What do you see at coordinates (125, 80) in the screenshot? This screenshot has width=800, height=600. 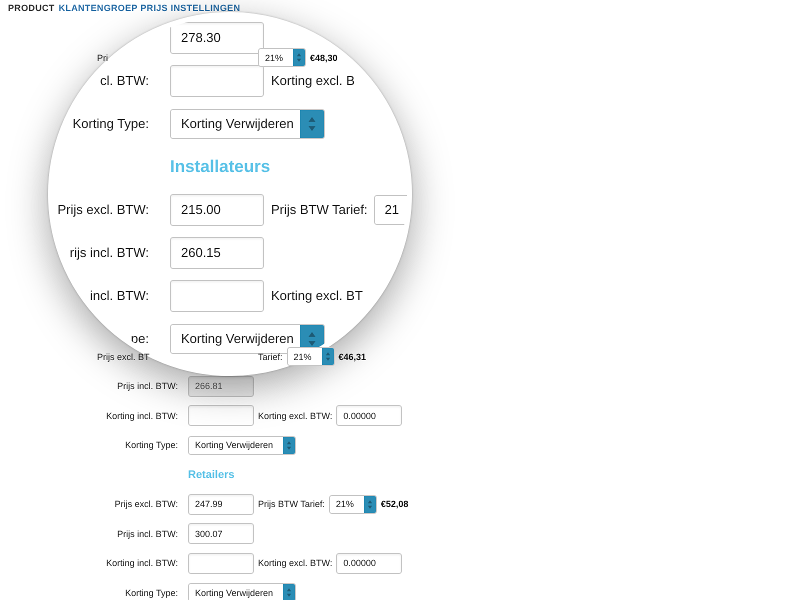 I see `field-label: cl. BTW:` at bounding box center [125, 80].